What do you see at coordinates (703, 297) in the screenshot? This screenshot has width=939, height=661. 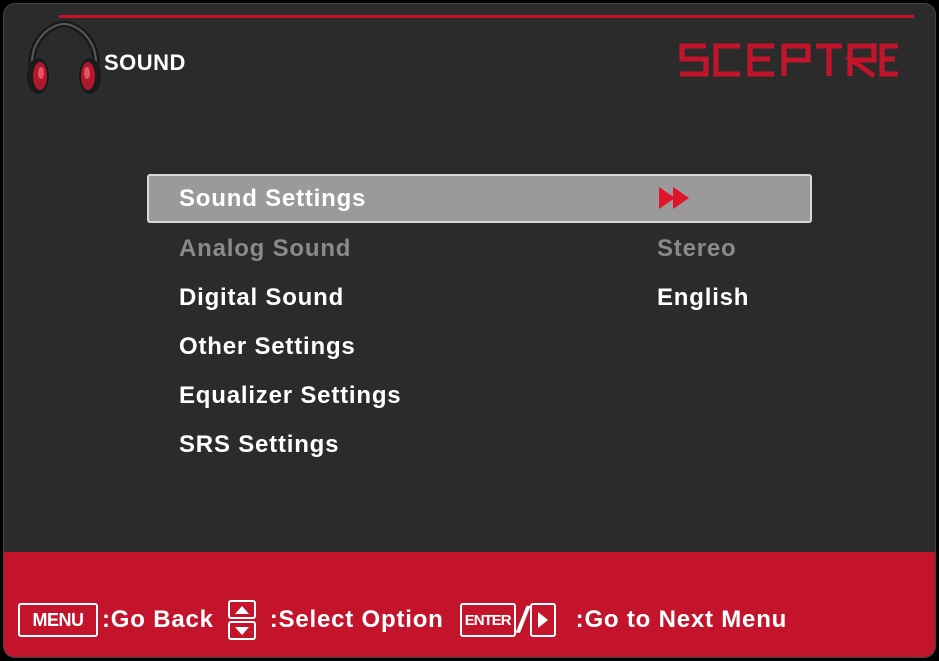 I see `menu-item-value: English` at bounding box center [703, 297].